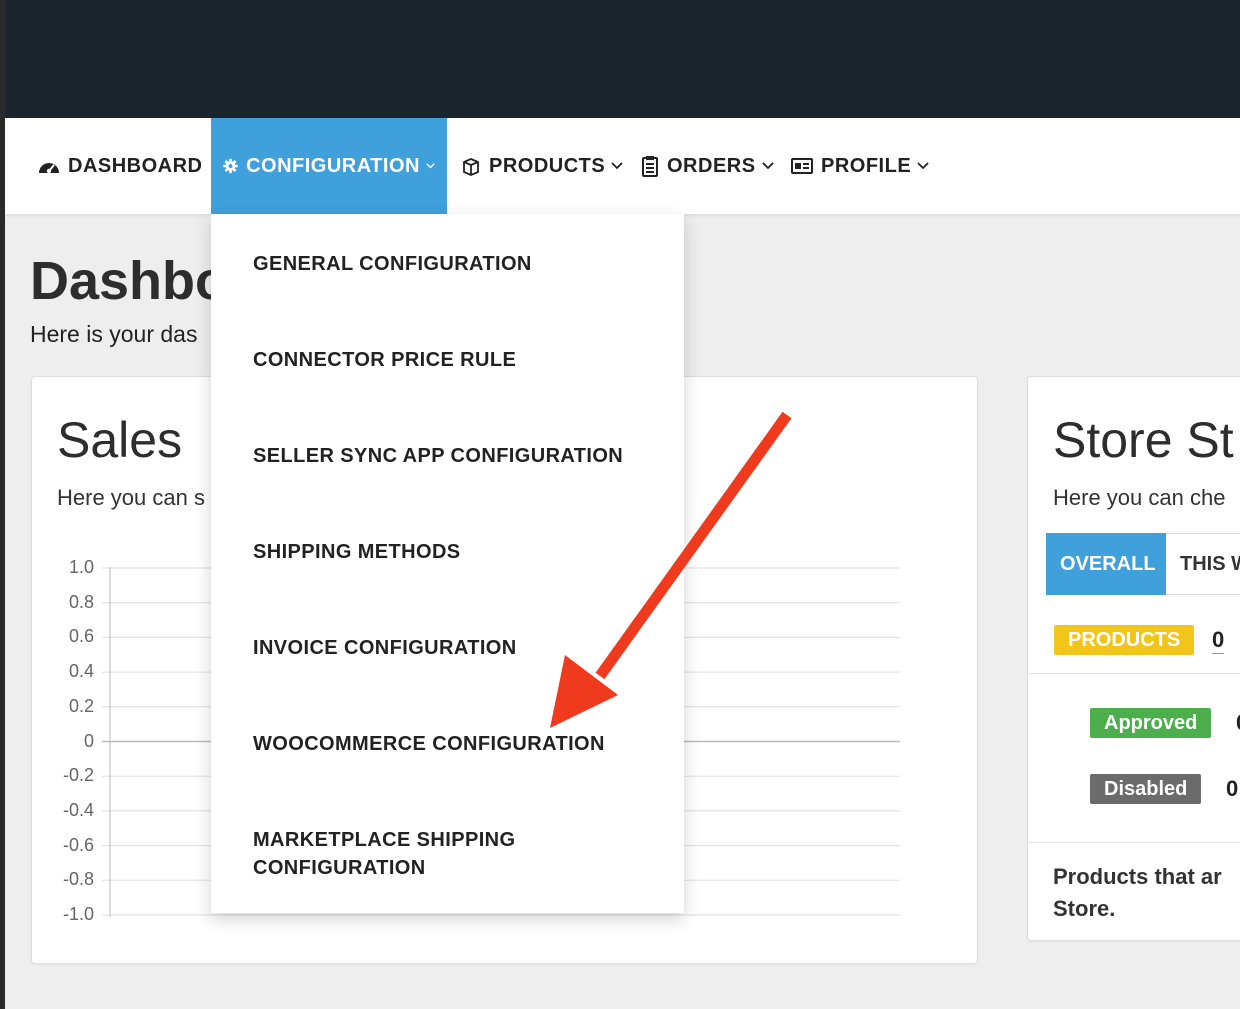  I want to click on nav-products-label: PRODUCTS, so click(547, 165).